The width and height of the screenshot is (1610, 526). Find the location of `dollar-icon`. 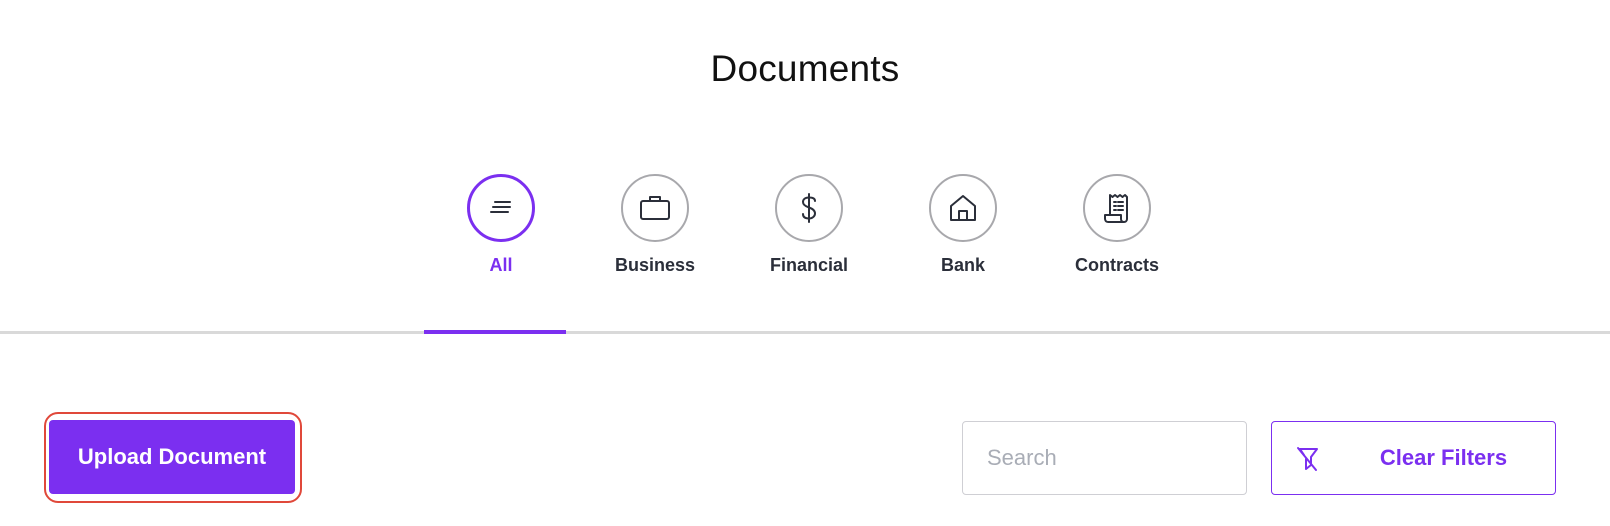

dollar-icon is located at coordinates (809, 208).